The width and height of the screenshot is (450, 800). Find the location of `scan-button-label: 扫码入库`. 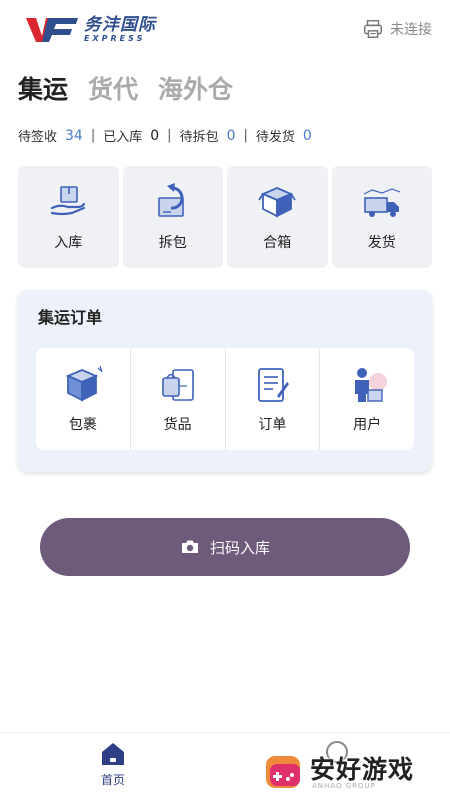

scan-button-label: 扫码入库 is located at coordinates (239, 547).